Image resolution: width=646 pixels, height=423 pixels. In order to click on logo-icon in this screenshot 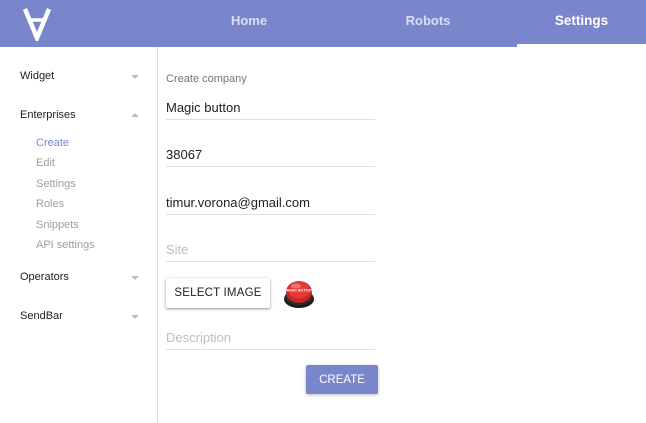, I will do `click(37, 23)`.